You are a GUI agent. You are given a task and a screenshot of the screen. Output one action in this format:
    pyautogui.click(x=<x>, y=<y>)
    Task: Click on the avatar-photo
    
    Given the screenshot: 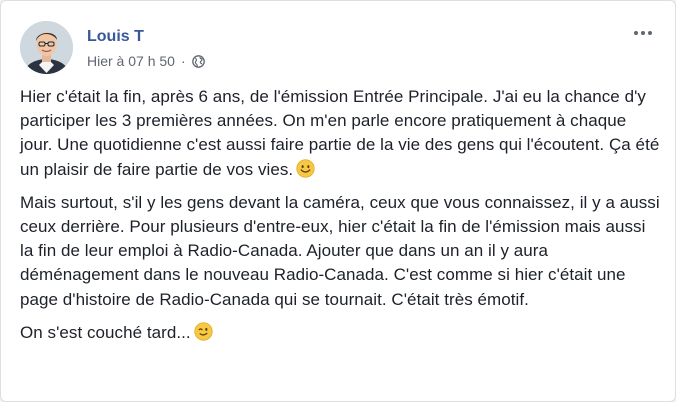 What is the action you would take?
    pyautogui.click(x=46, y=47)
    